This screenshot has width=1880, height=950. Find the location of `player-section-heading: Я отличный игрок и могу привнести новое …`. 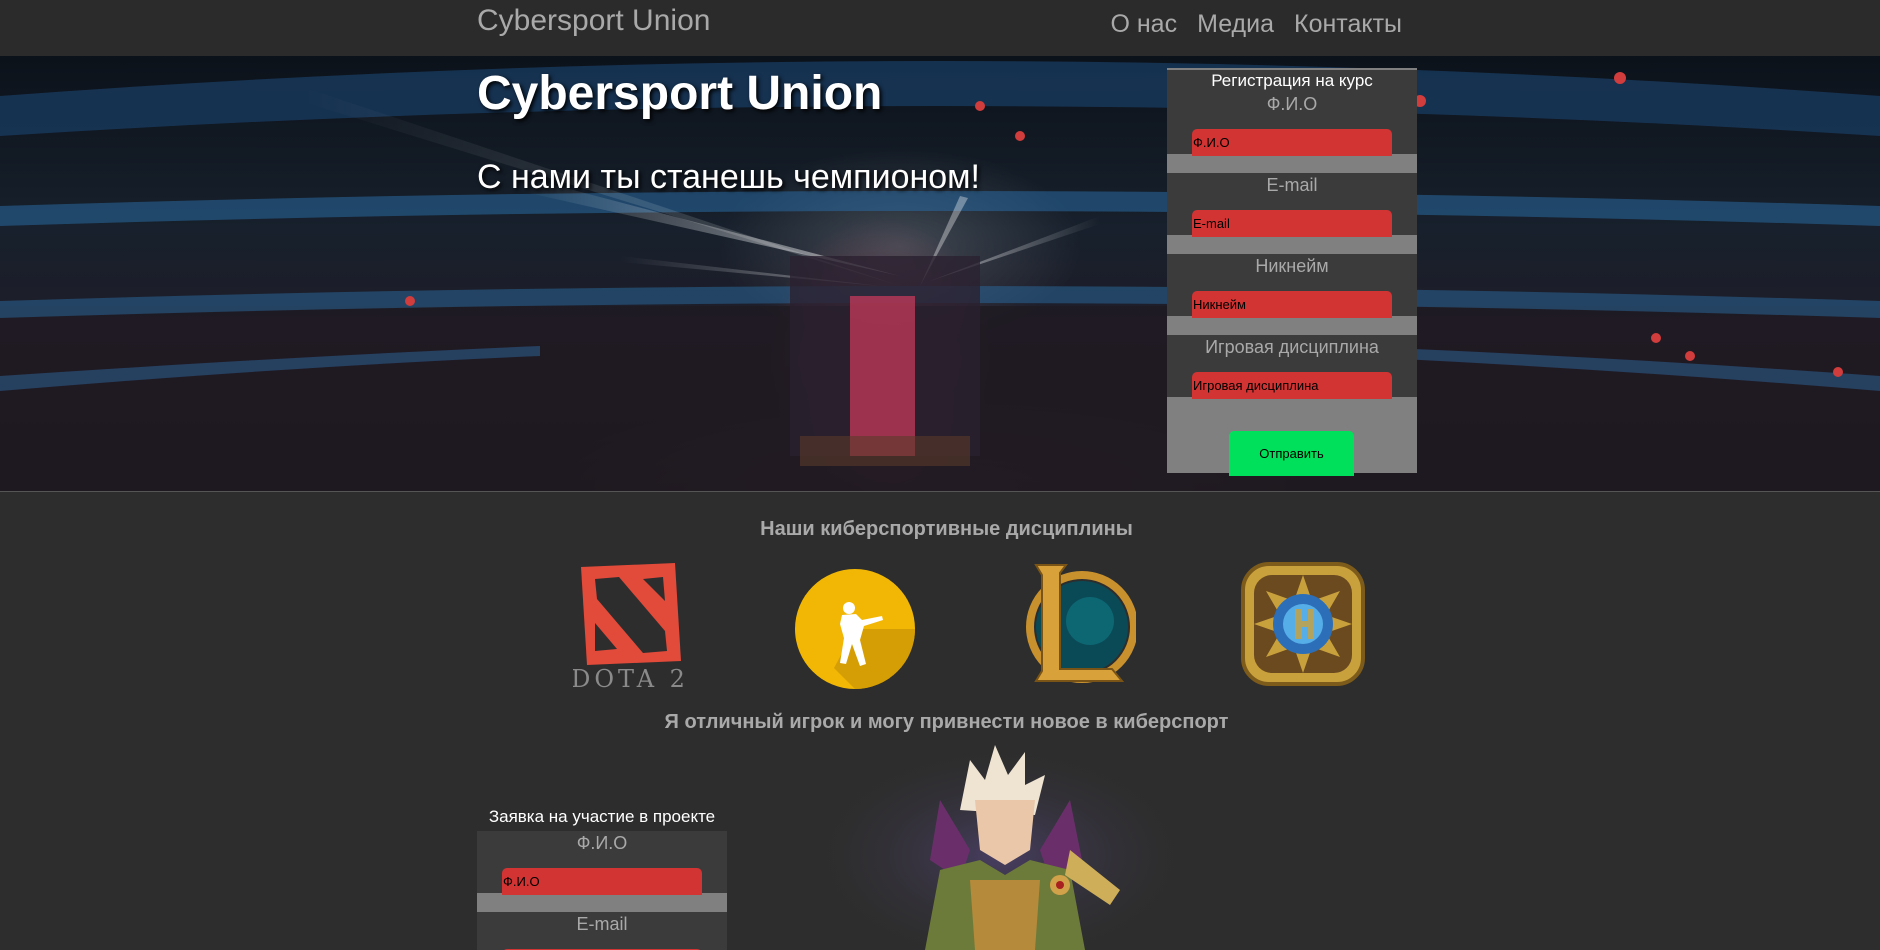

player-section-heading: Я отличный игрок и могу привнести новое … is located at coordinates (946, 722).